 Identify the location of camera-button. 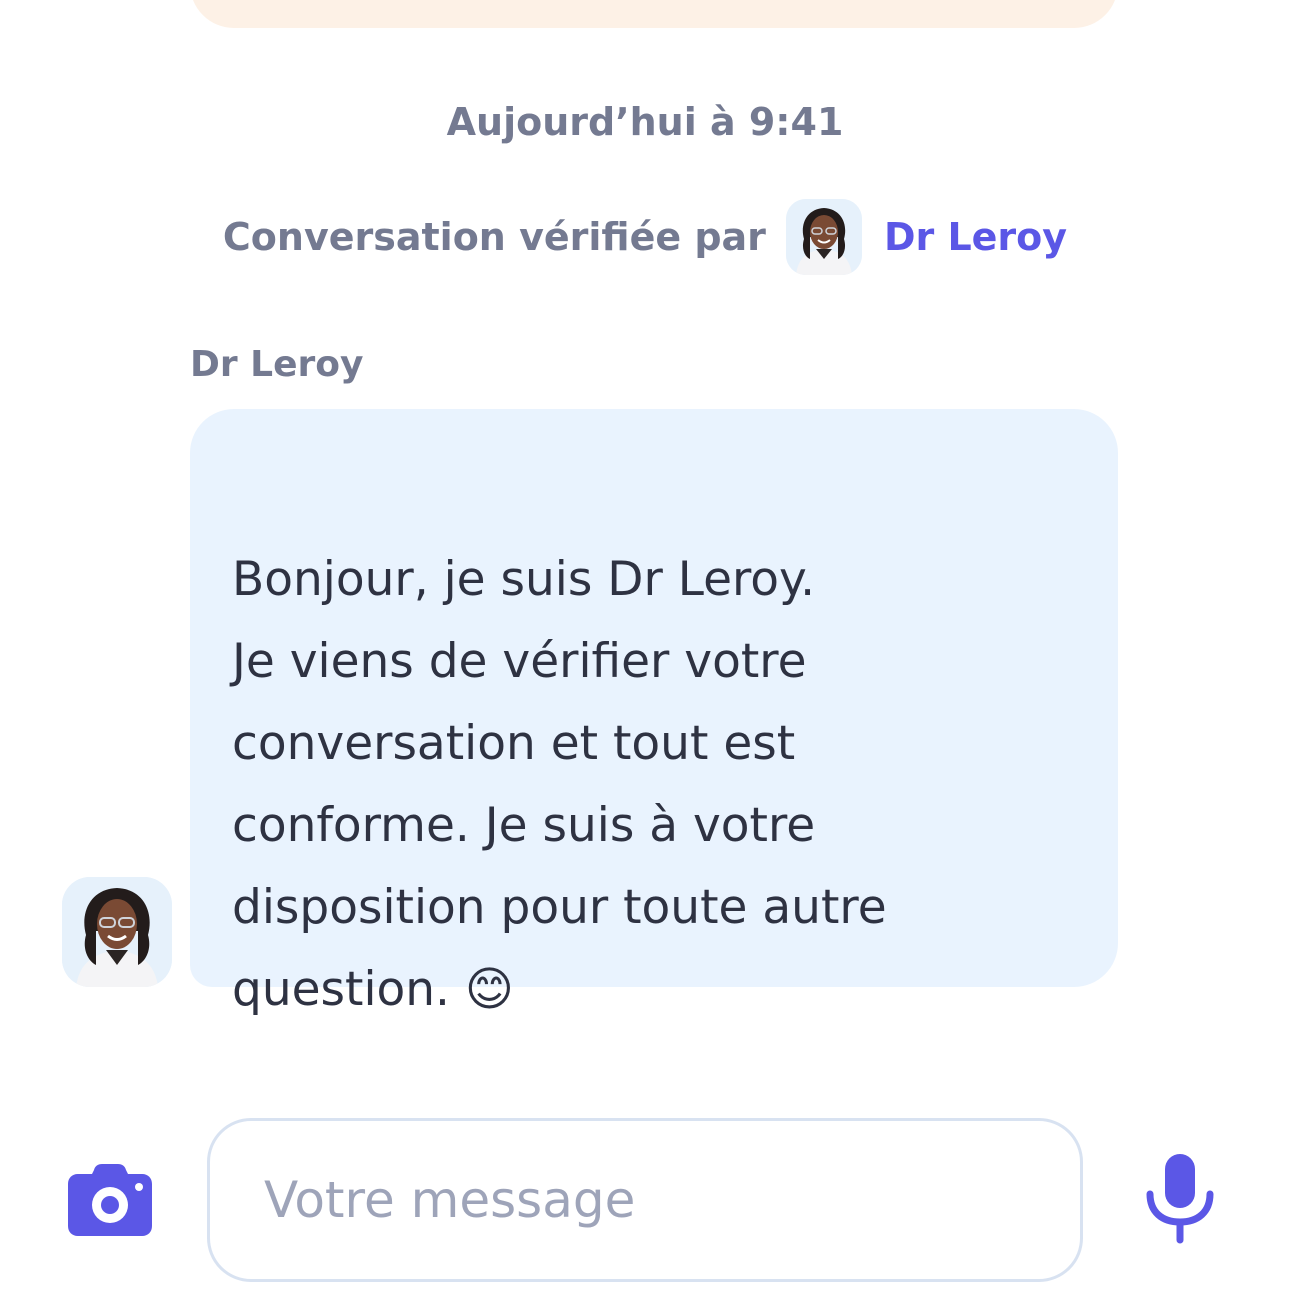
(110, 1200).